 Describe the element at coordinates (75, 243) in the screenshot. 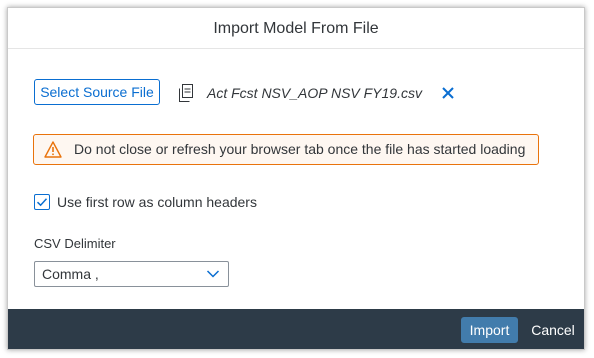

I see `csv-delimiter-label: CSV Delimiter` at that location.